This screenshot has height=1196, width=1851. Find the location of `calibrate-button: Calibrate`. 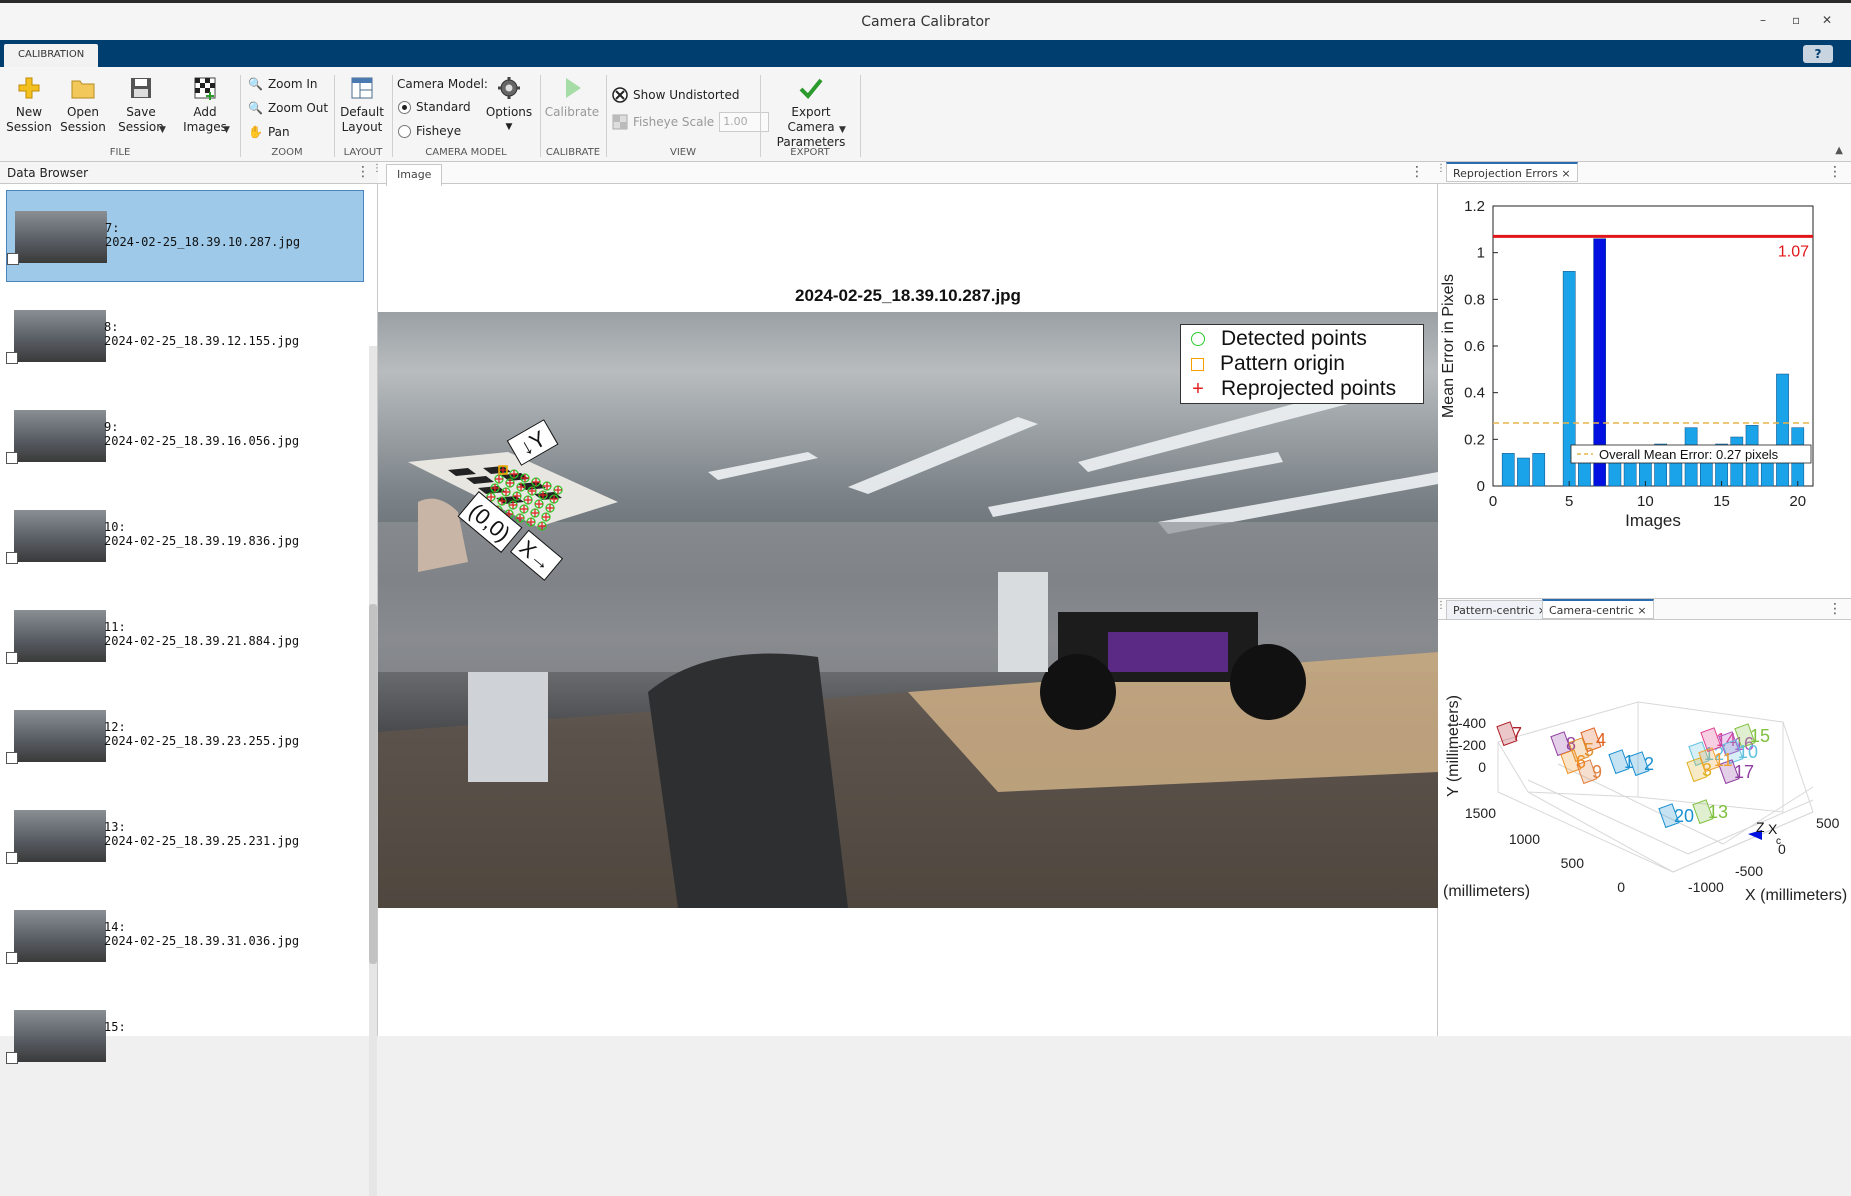

calibrate-button: Calibrate is located at coordinates (572, 97).